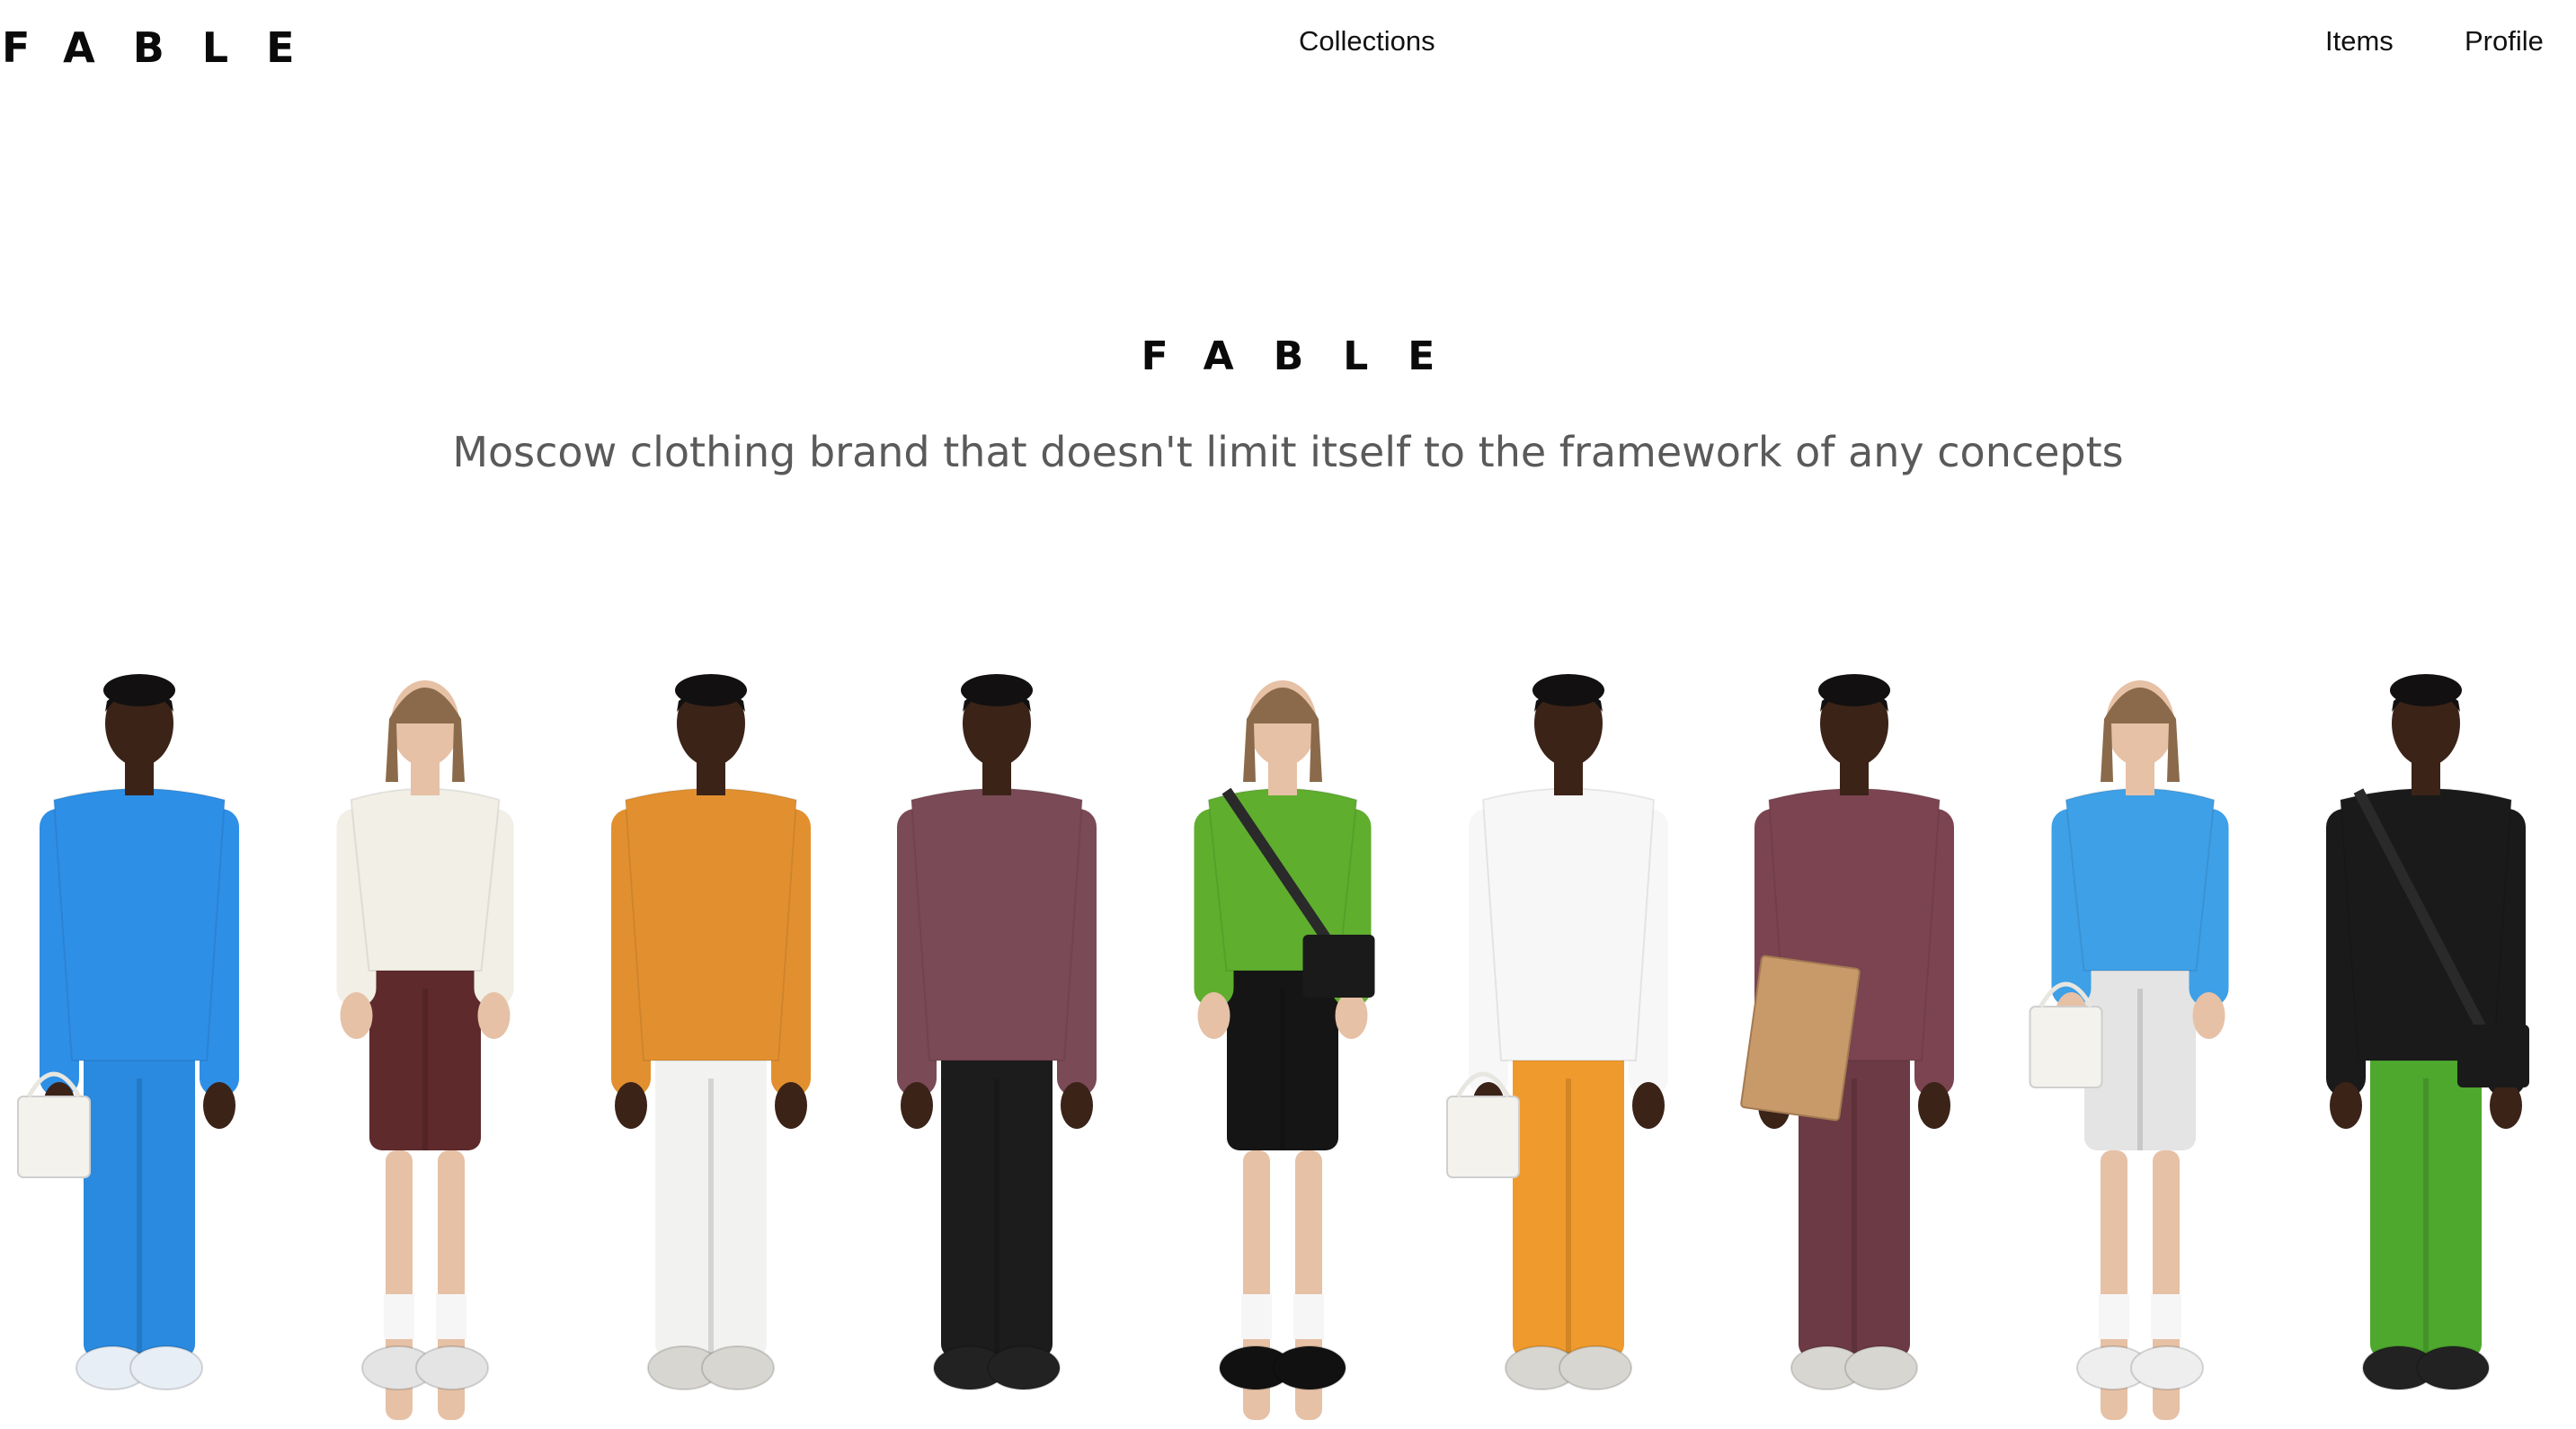 Image resolution: width=2576 pixels, height=1429 pixels. What do you see at coordinates (2504, 41) in the screenshot?
I see `nav-link-profile: Profile` at bounding box center [2504, 41].